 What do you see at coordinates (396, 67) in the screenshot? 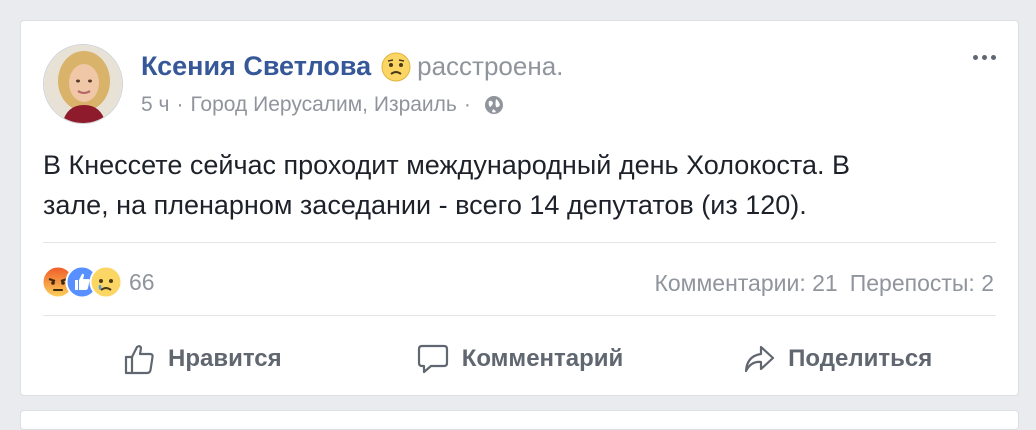
I see `sad-face-icon` at bounding box center [396, 67].